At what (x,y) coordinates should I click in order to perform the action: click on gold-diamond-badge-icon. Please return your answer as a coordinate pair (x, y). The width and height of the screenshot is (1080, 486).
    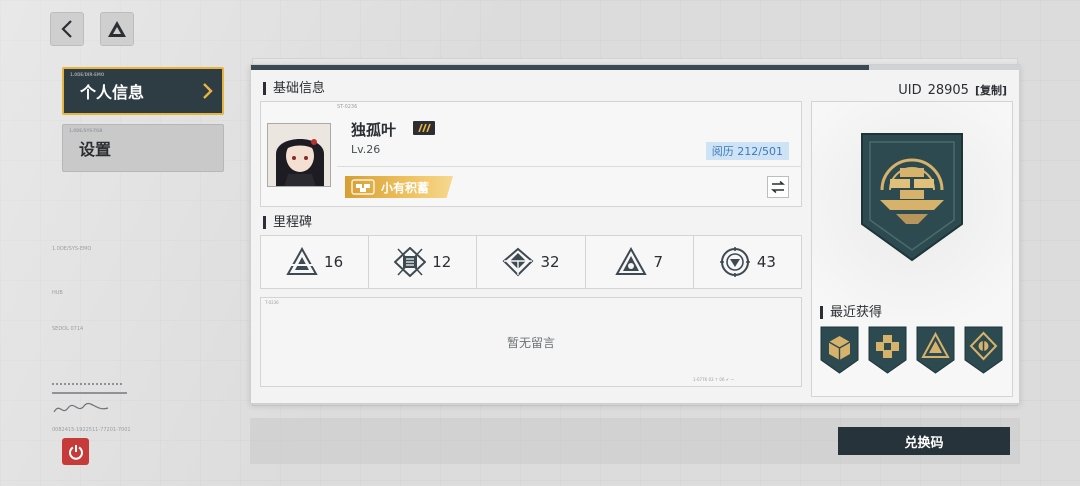
    Looking at the image, I should click on (983, 350).